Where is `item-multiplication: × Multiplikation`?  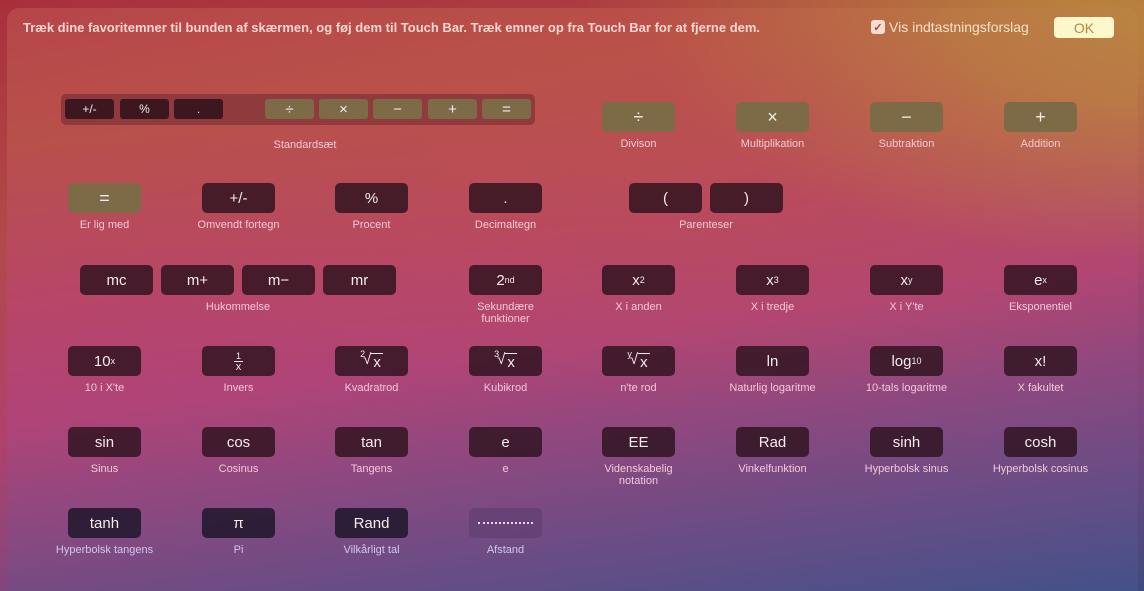
item-multiplication: × Multiplikation is located at coordinates (772, 126).